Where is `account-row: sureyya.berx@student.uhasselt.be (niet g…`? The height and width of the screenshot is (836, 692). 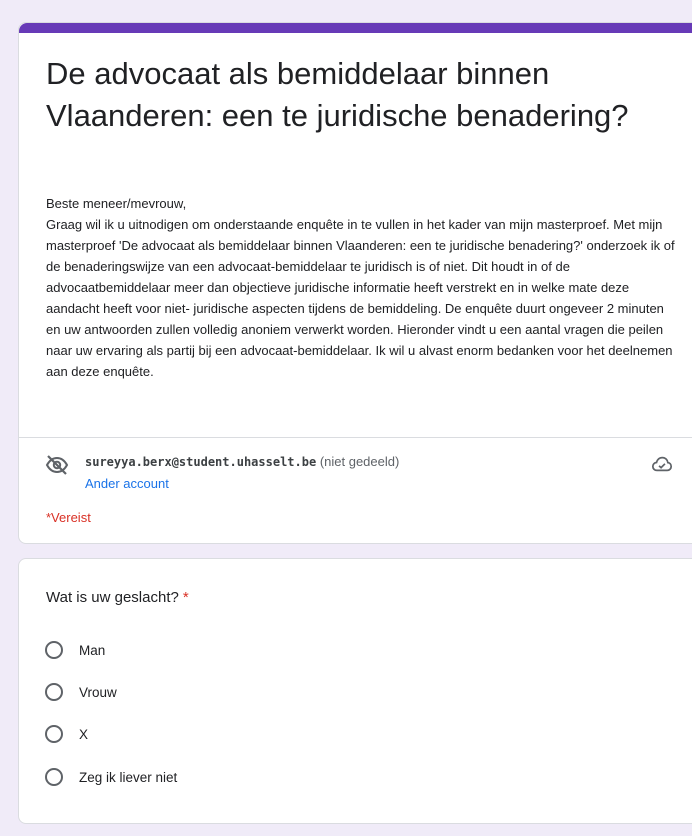
account-row: sureyya.berx@student.uhasselt.be (niet g… is located at coordinates (360, 476).